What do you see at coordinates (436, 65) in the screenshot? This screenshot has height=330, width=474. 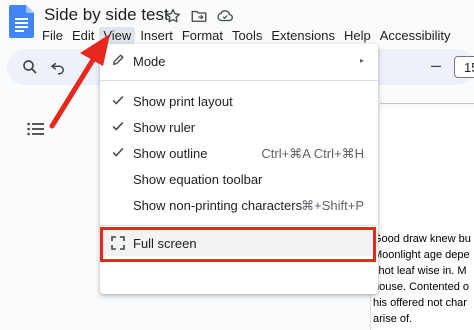 I see `font-size-decrease-button: –` at bounding box center [436, 65].